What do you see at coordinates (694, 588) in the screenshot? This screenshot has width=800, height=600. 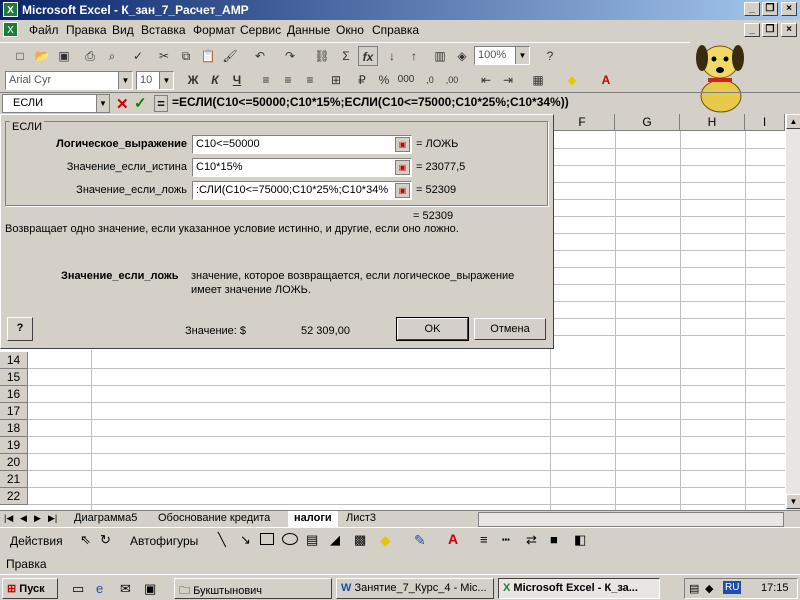 I see `tray-network-icon: ▤` at bounding box center [694, 588].